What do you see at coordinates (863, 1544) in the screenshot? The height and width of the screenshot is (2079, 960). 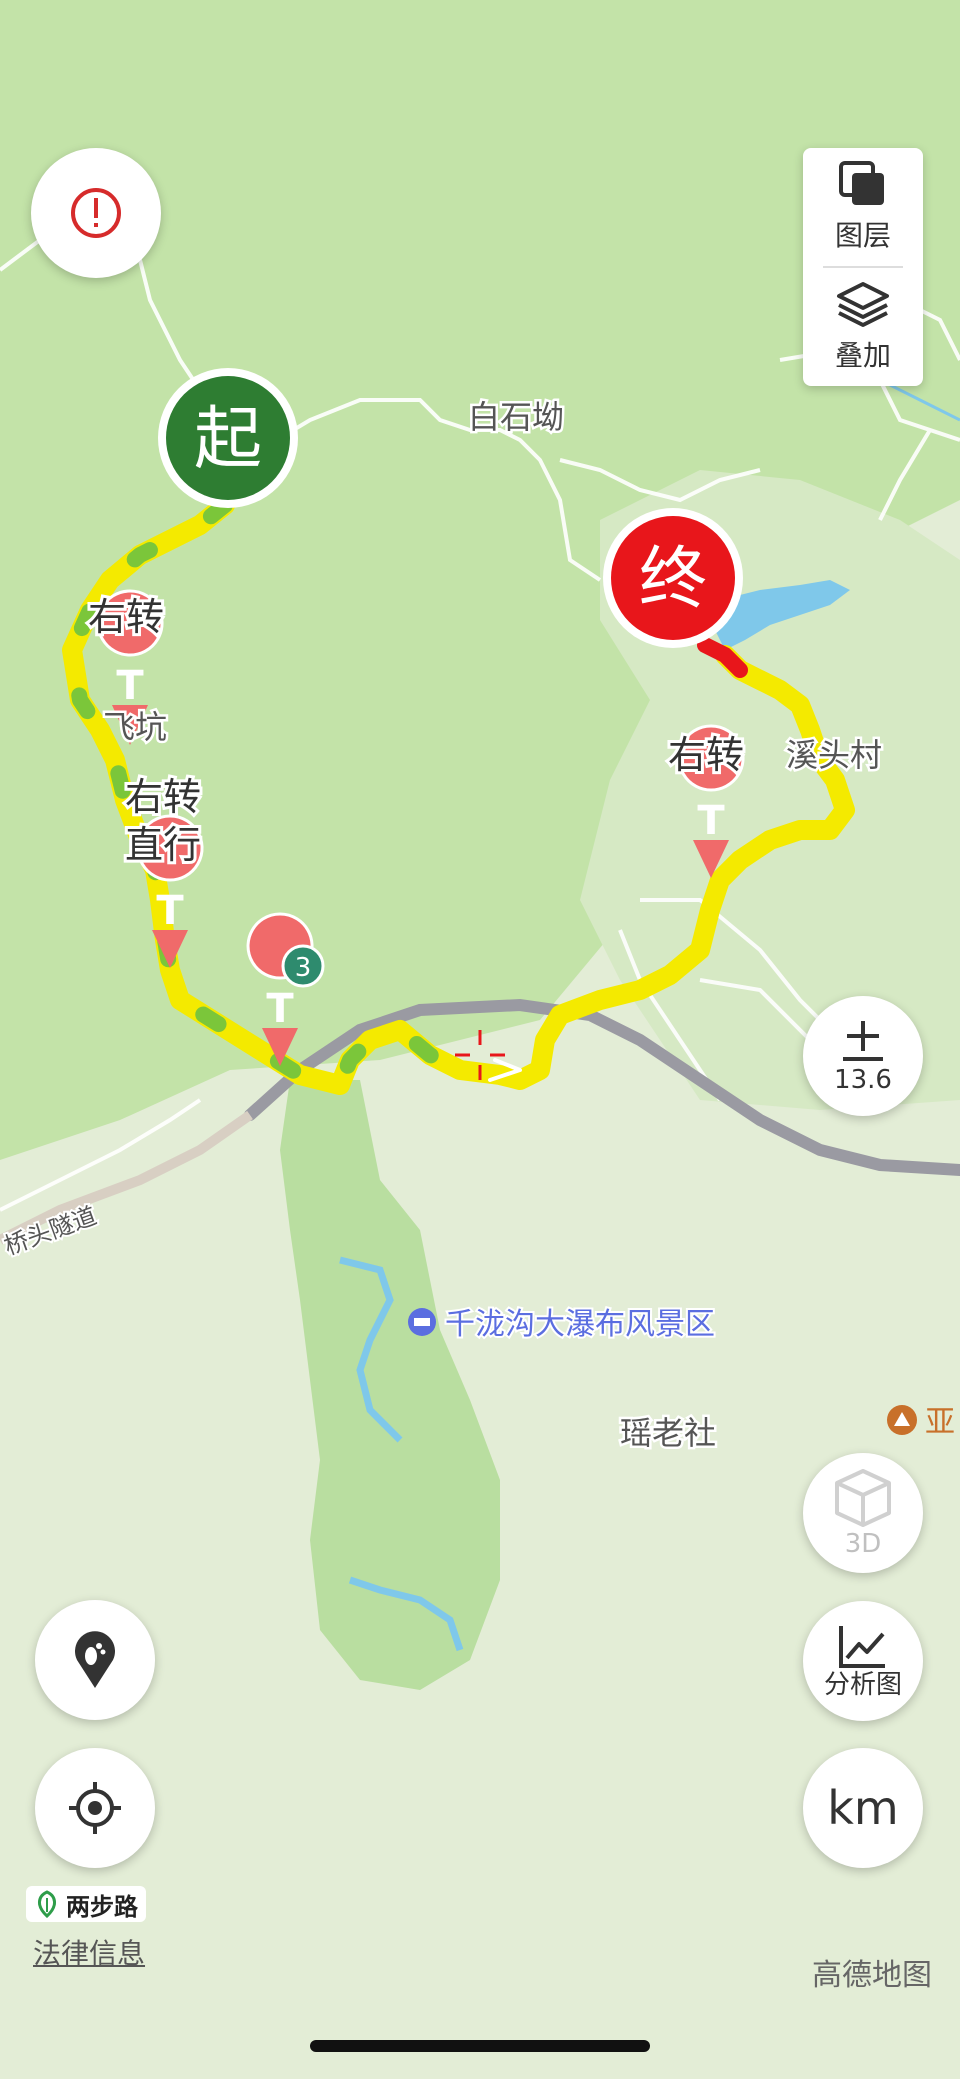 I see `3d-label: 3D` at bounding box center [863, 1544].